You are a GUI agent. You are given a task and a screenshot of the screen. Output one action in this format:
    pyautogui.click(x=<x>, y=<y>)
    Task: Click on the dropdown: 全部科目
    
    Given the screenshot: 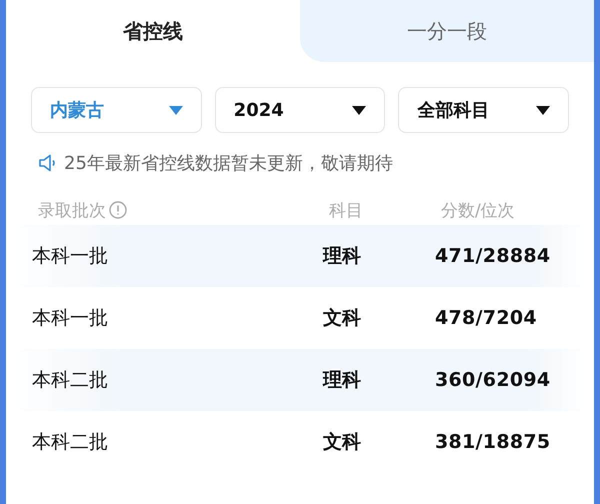 What is the action you would take?
    pyautogui.click(x=484, y=110)
    